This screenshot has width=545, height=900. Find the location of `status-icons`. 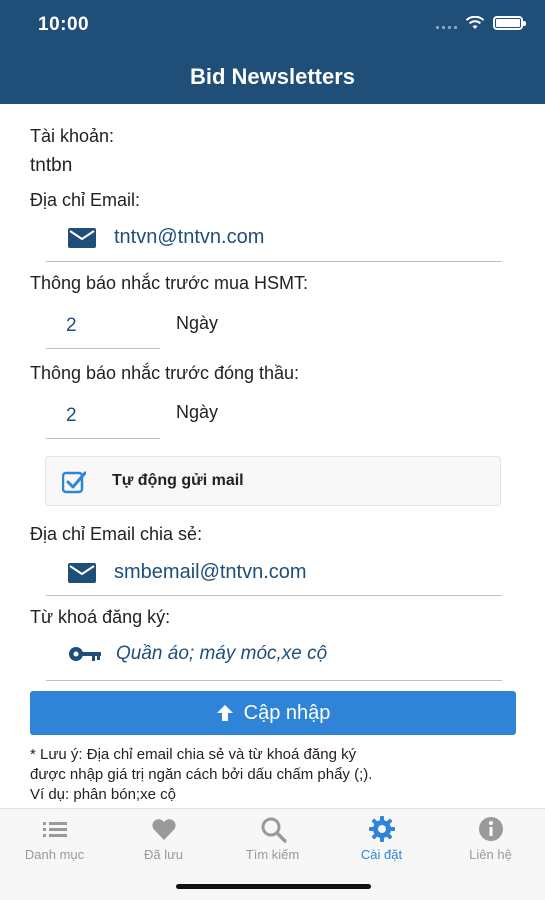

status-icons is located at coordinates (481, 23).